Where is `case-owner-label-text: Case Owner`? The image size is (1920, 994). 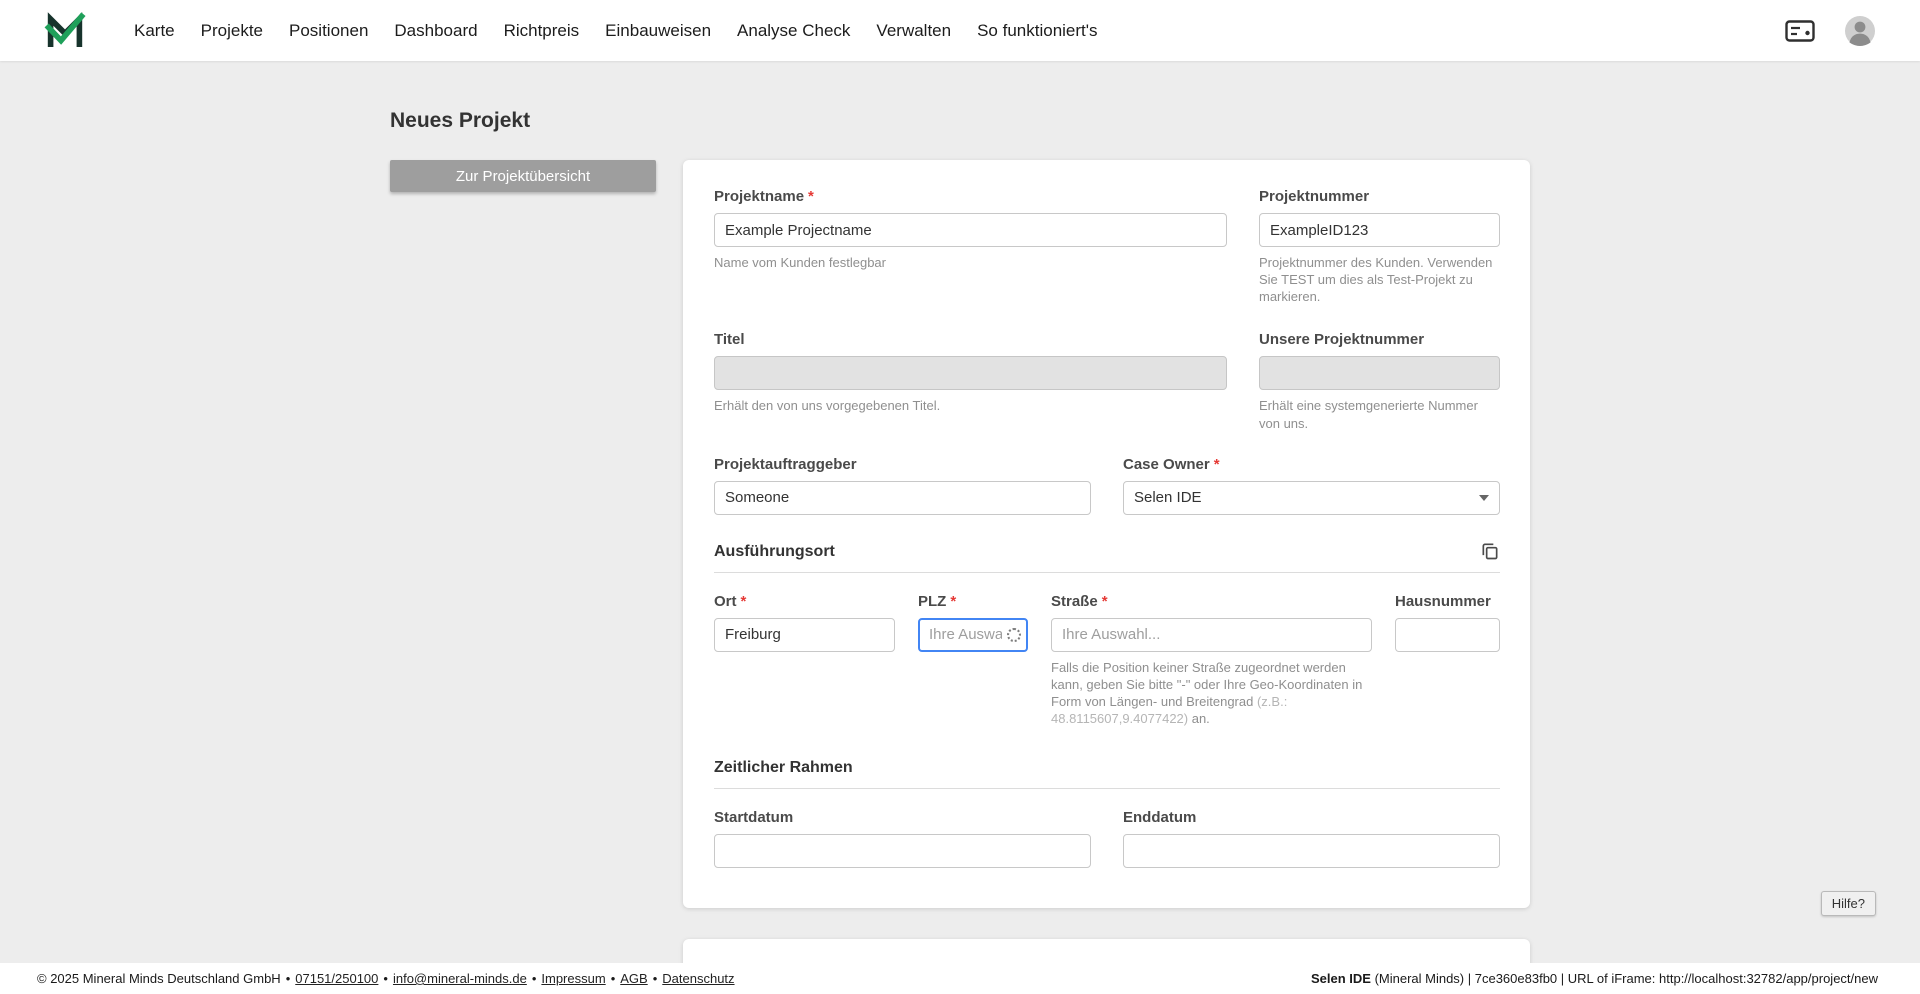 case-owner-label-text: Case Owner is located at coordinates (1166, 464).